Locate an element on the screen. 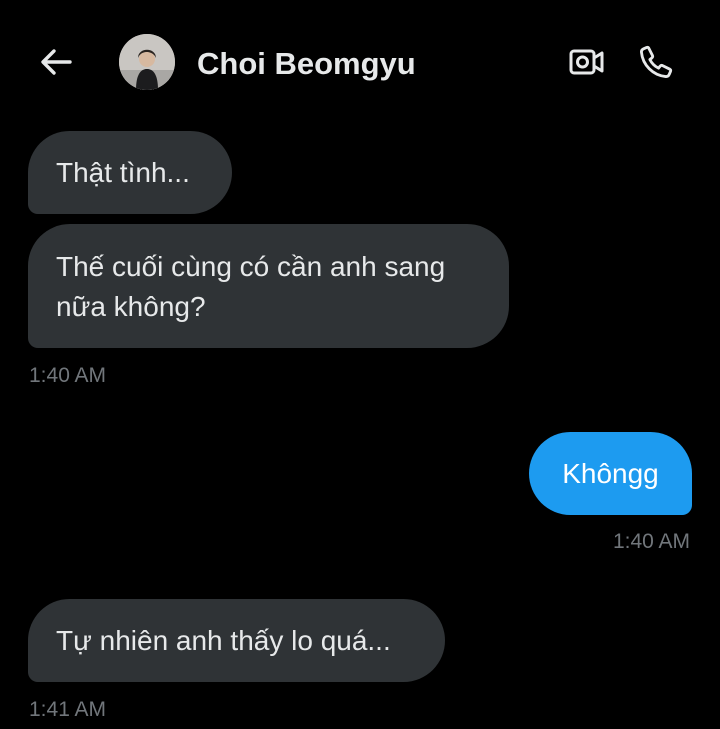 The width and height of the screenshot is (720, 729). message-bubble: Thế cuối cùng có cần anh sang nữa không? is located at coordinates (268, 286).